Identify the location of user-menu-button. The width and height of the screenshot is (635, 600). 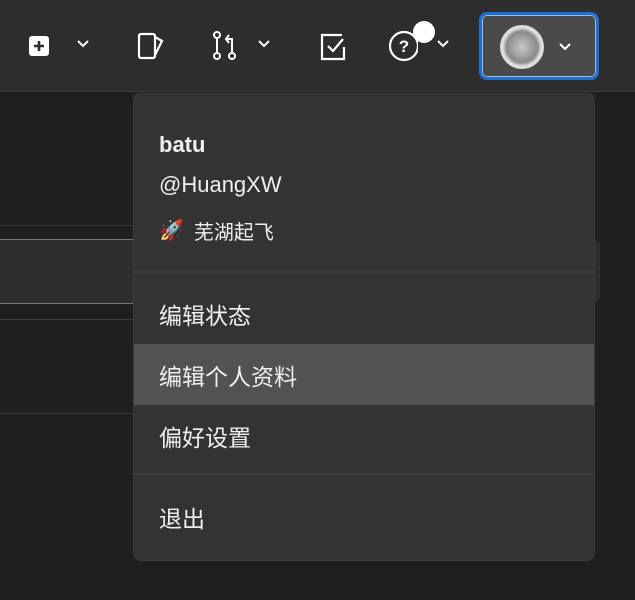
(539, 46).